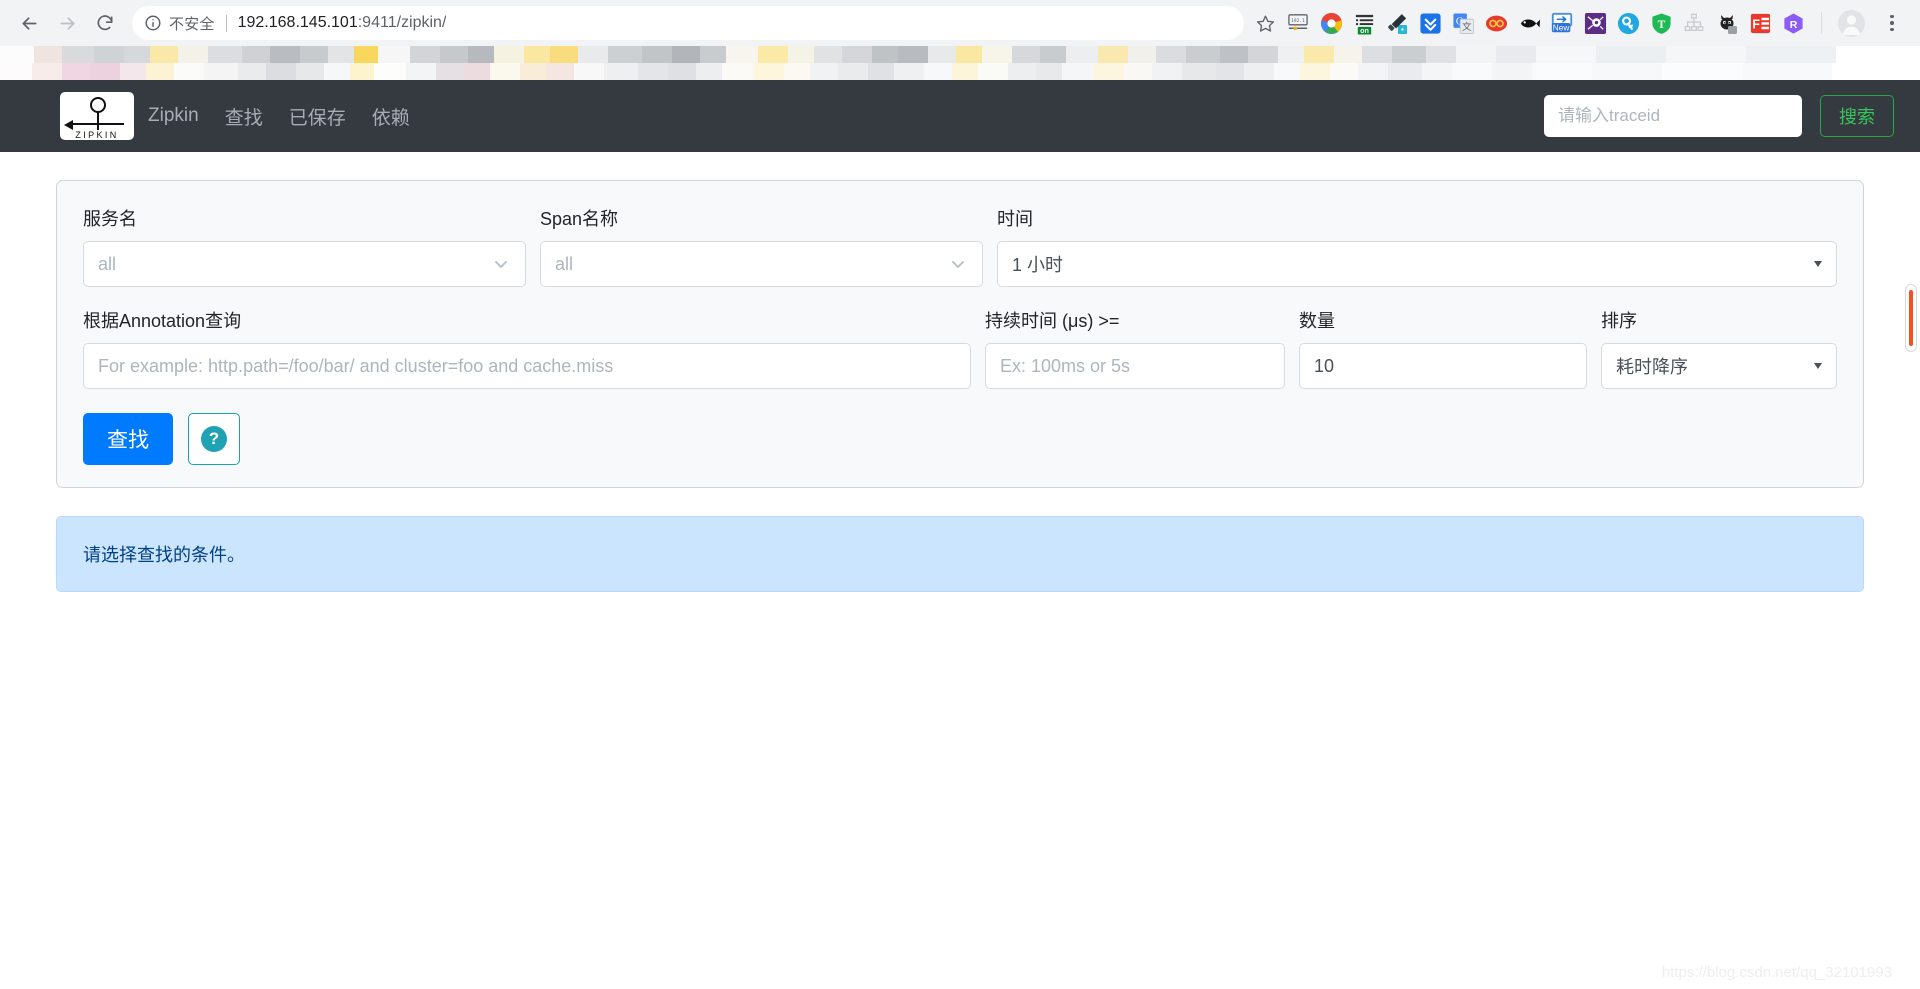 The width and height of the screenshot is (1920, 989). I want to click on watermark-text: https://blog.csdn.net/qq_32101993, so click(1776, 972).